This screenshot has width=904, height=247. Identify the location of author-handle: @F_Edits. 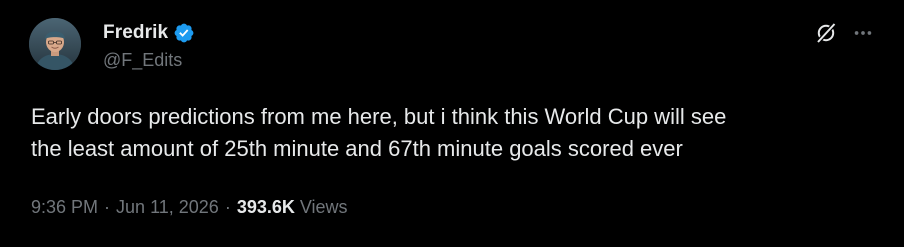
(142, 60).